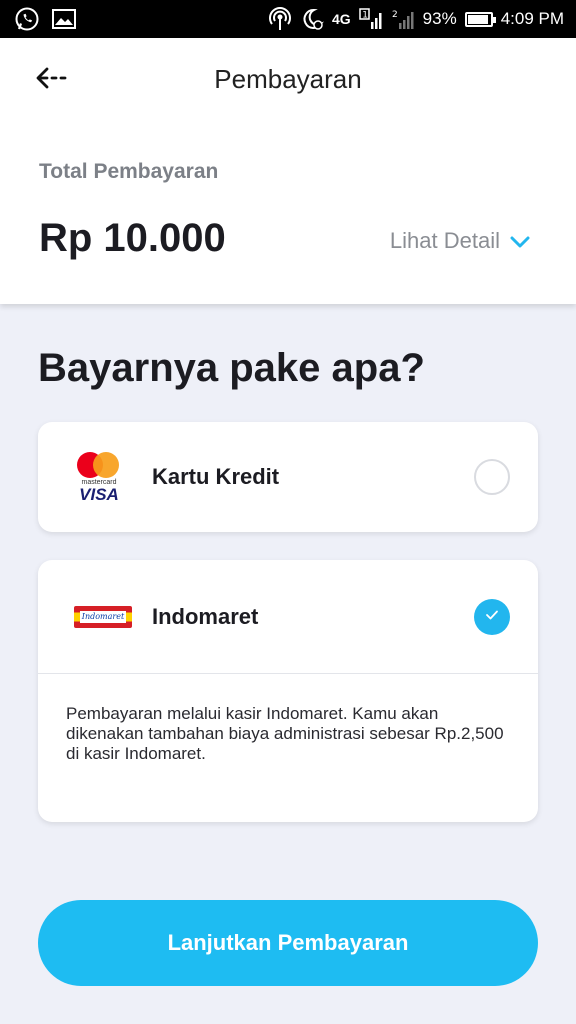 The height and width of the screenshot is (1024, 576). I want to click on status-bar-right: 4G 1 2 93% 4:09 PM, so click(416, 19).